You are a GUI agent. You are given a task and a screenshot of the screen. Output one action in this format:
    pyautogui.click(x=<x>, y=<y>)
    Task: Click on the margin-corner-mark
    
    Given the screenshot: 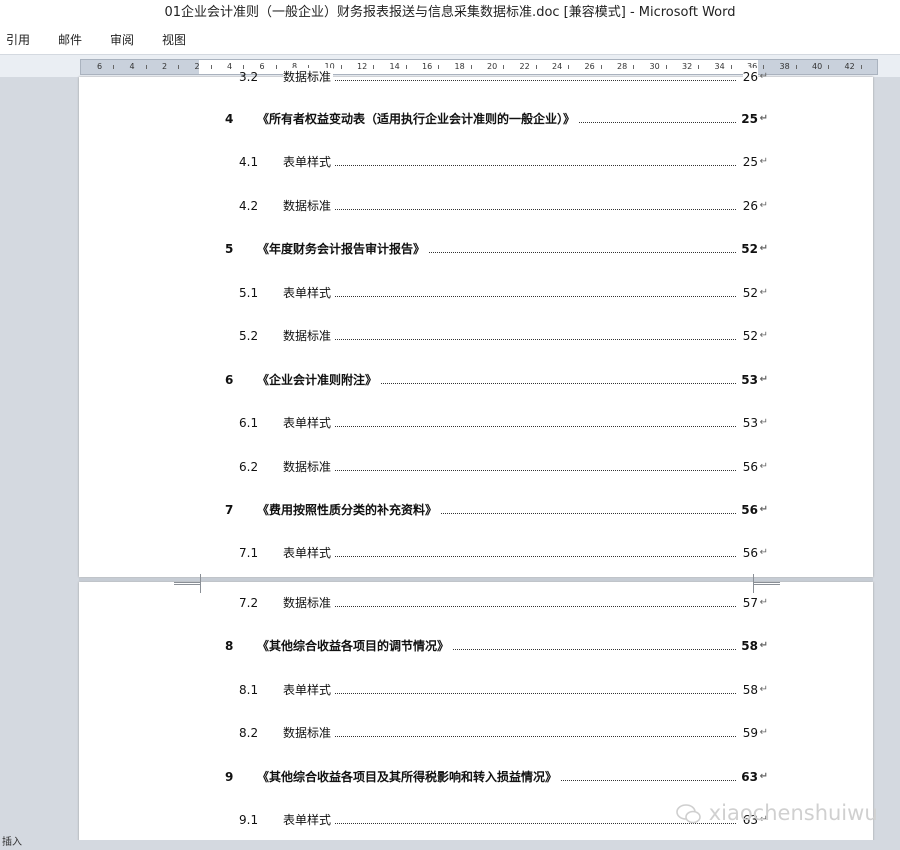 What is the action you would take?
    pyautogui.click(x=766, y=587)
    